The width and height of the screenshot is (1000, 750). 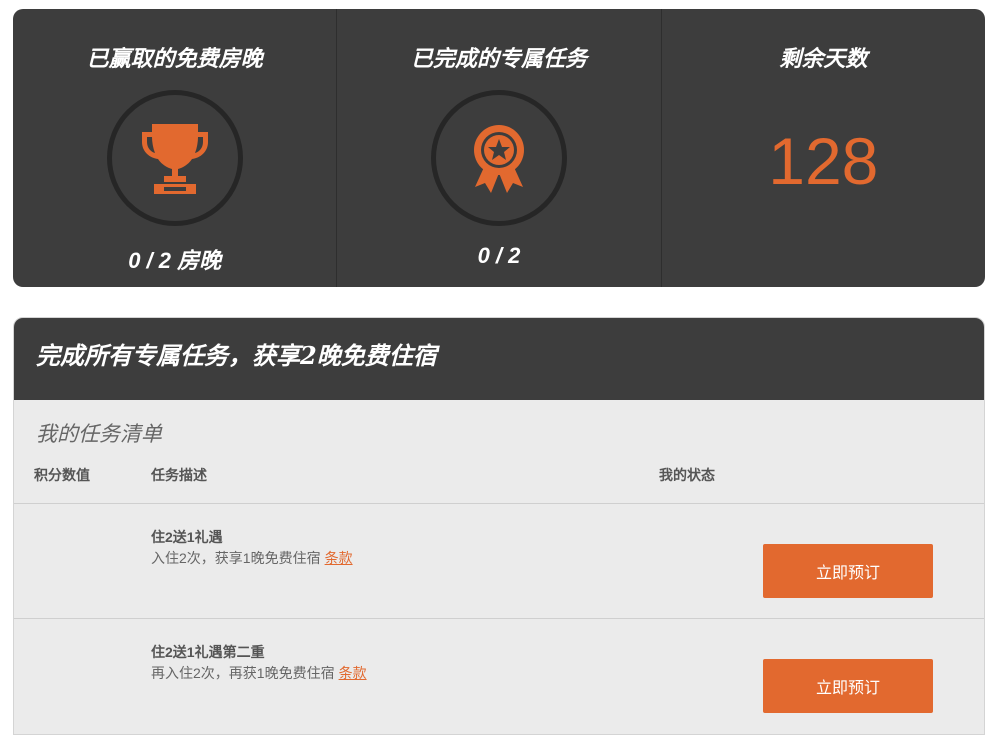 What do you see at coordinates (99, 434) in the screenshot?
I see `task-list-title: 我的任务清单` at bounding box center [99, 434].